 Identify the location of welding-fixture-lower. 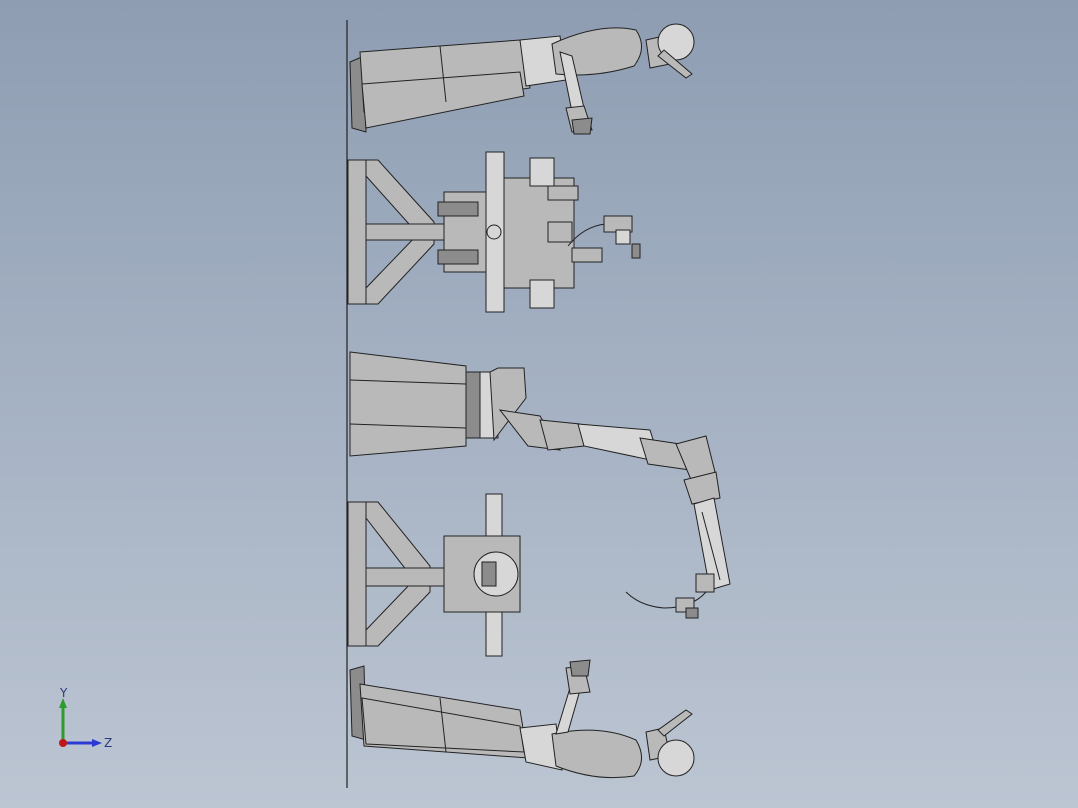
(434, 575).